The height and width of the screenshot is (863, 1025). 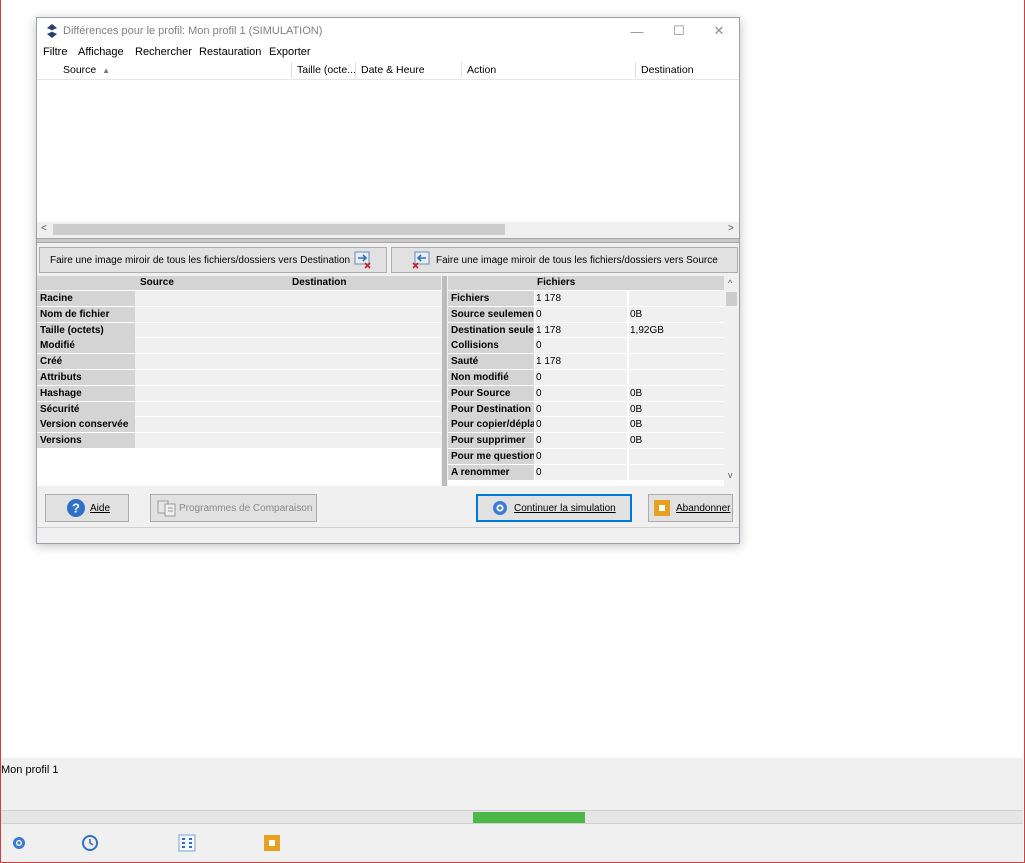 I want to click on maximize-button: ☐, so click(x=679, y=31).